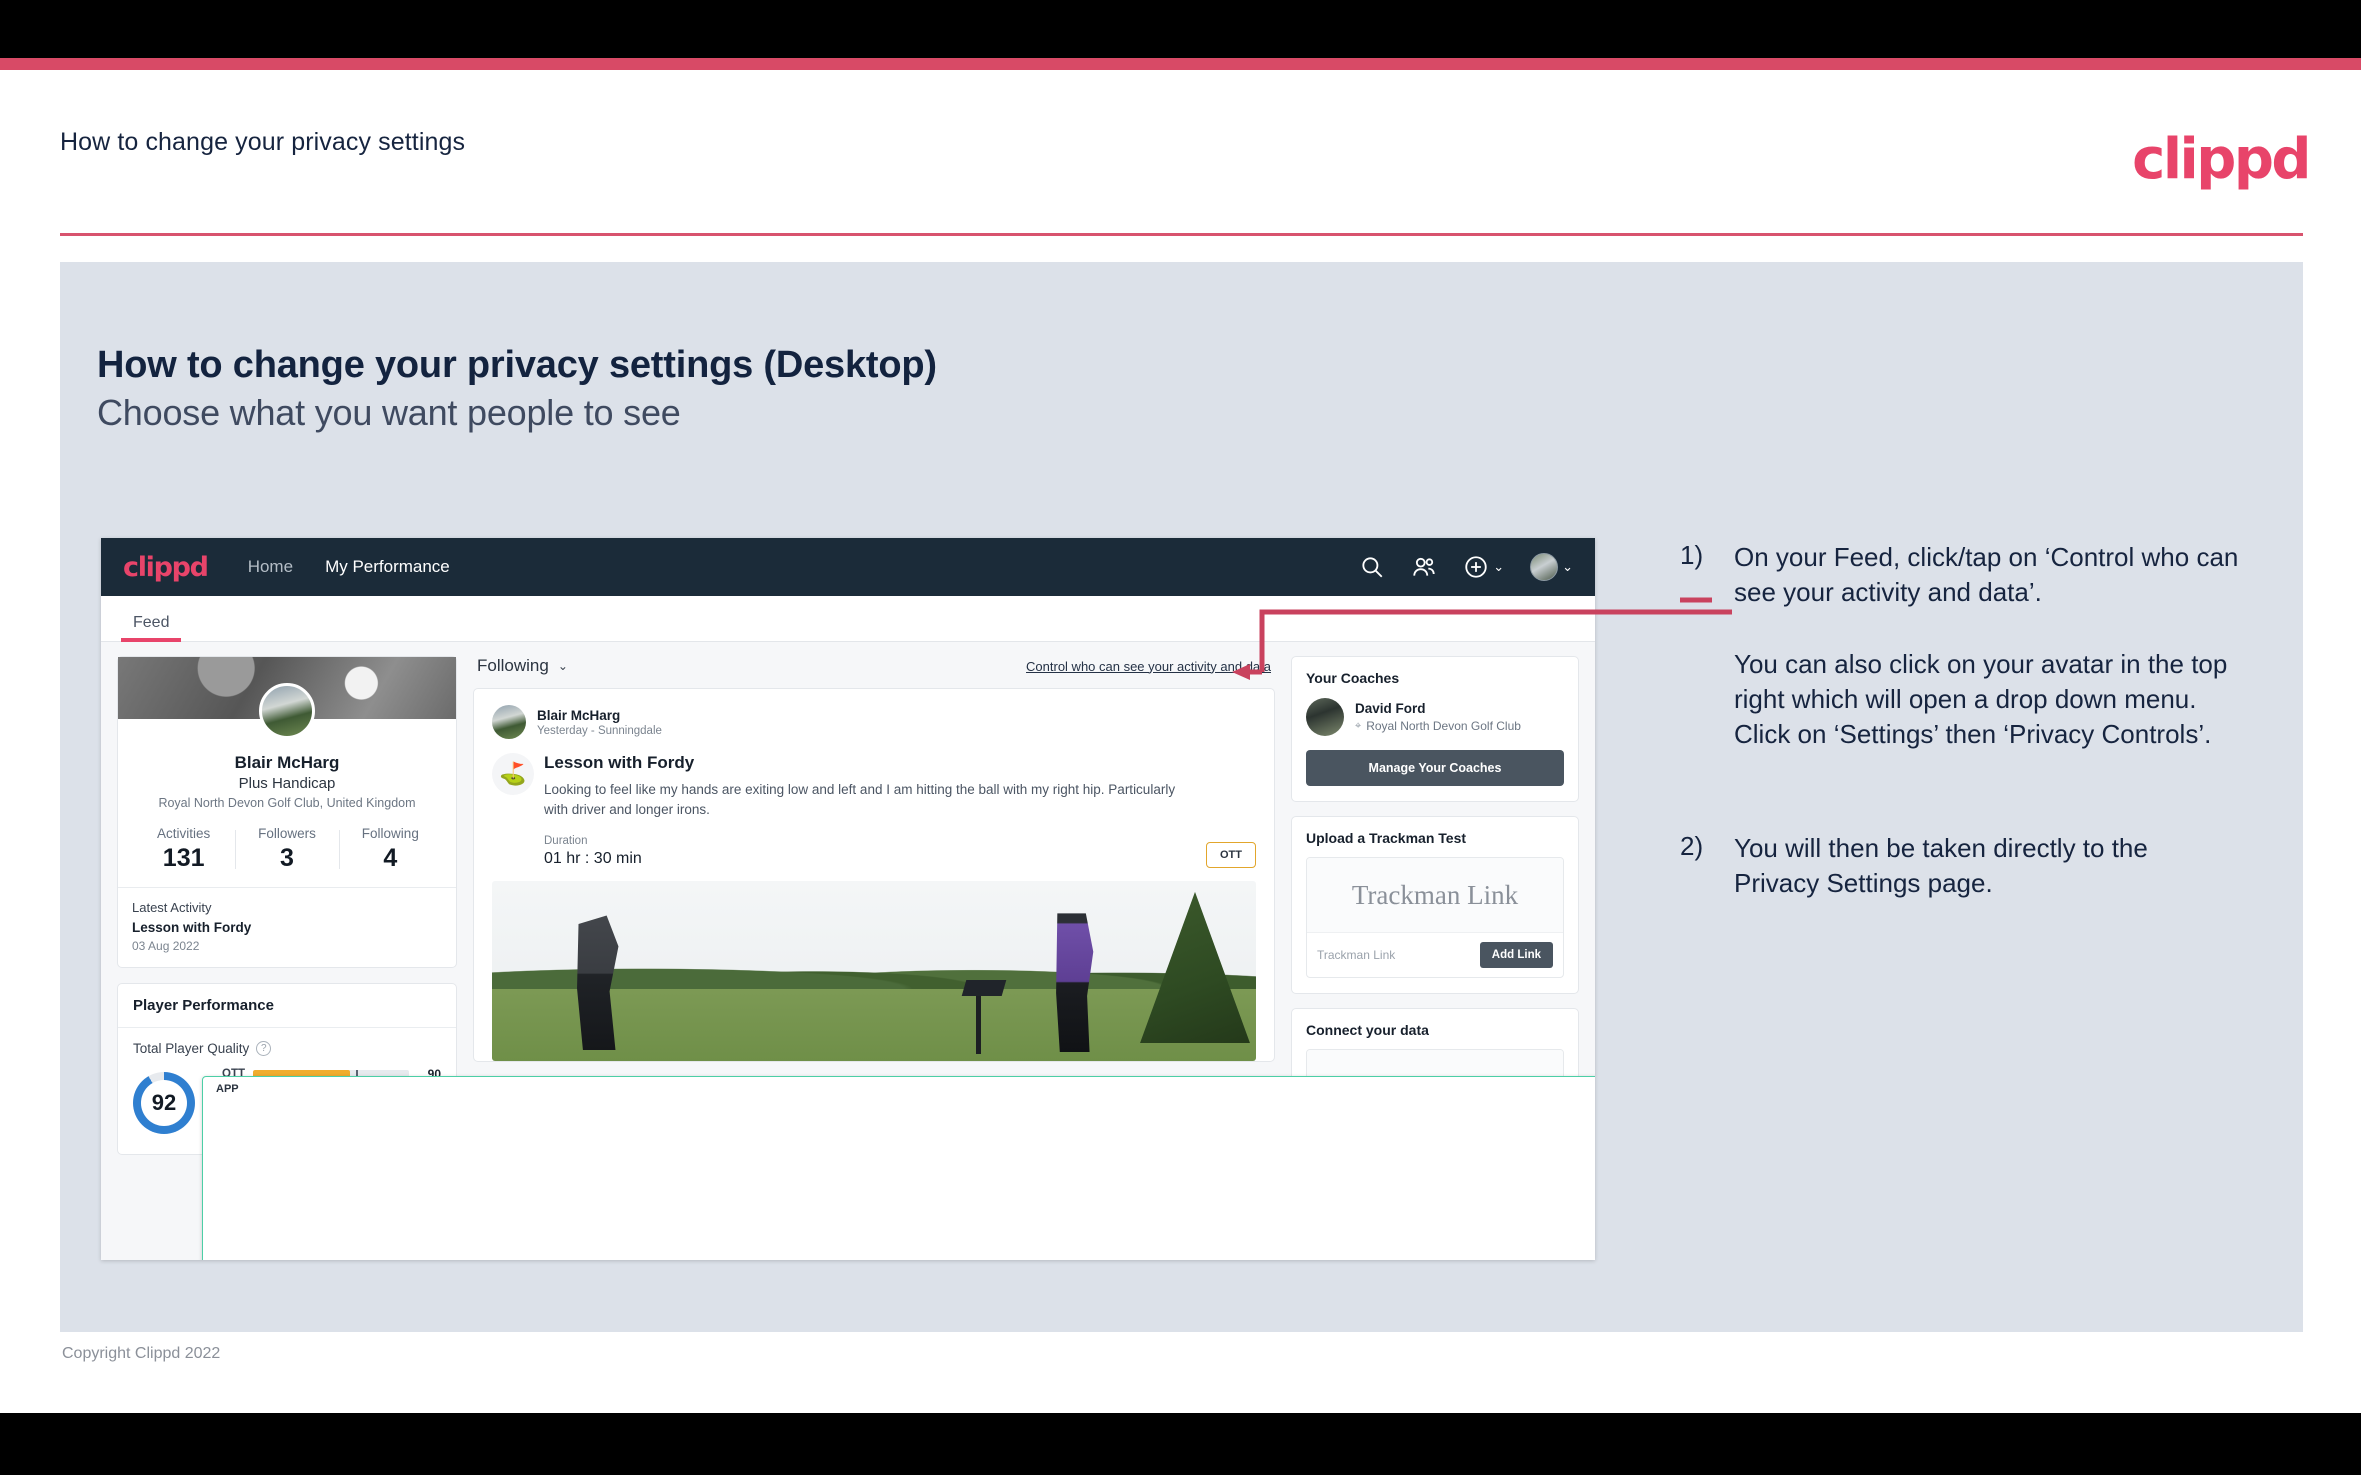 The image size is (2361, 1475). Describe the element at coordinates (141, 1353) in the screenshot. I see `copyright-text: Copyright Clippd 2022` at that location.